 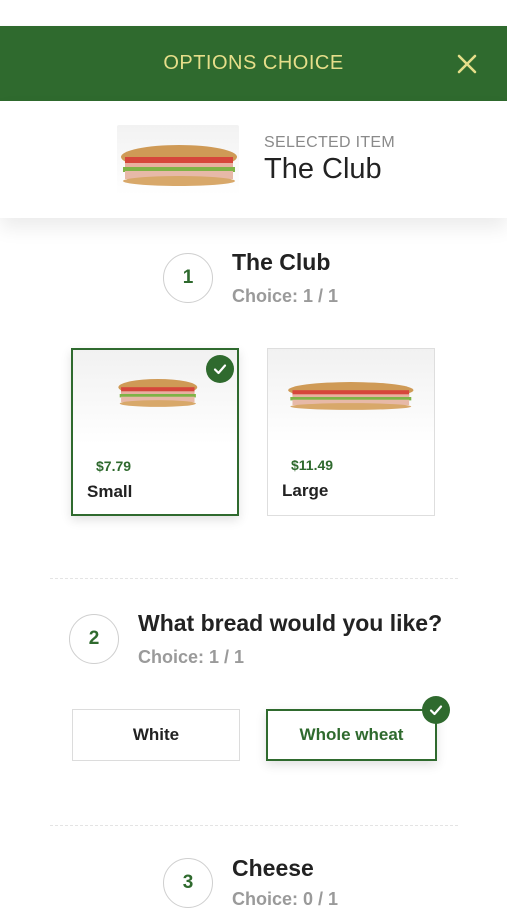 I want to click on bread-option-whole-wheat: Whole wheat, so click(x=351, y=735).